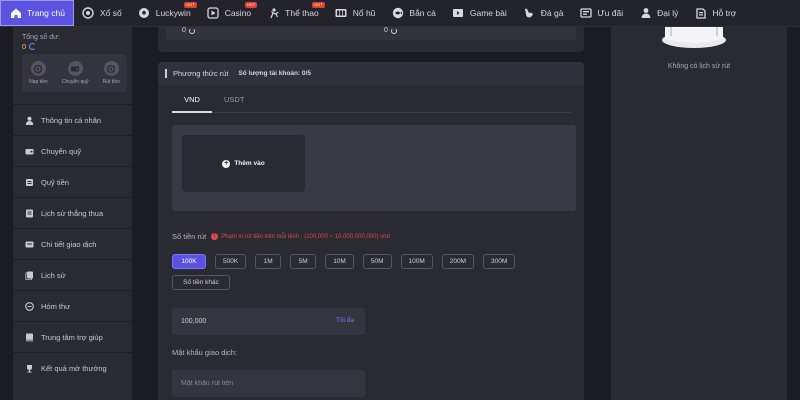 Image resolution: width=800 pixels, height=400 pixels. I want to click on menu-item-label: Lịch sử thắng thua, so click(72, 213).